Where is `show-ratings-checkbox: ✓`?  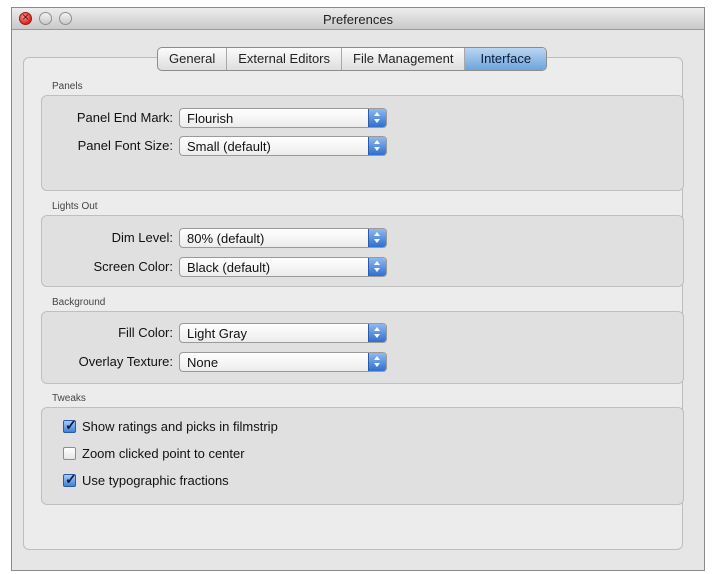
show-ratings-checkbox: ✓ is located at coordinates (70, 425).